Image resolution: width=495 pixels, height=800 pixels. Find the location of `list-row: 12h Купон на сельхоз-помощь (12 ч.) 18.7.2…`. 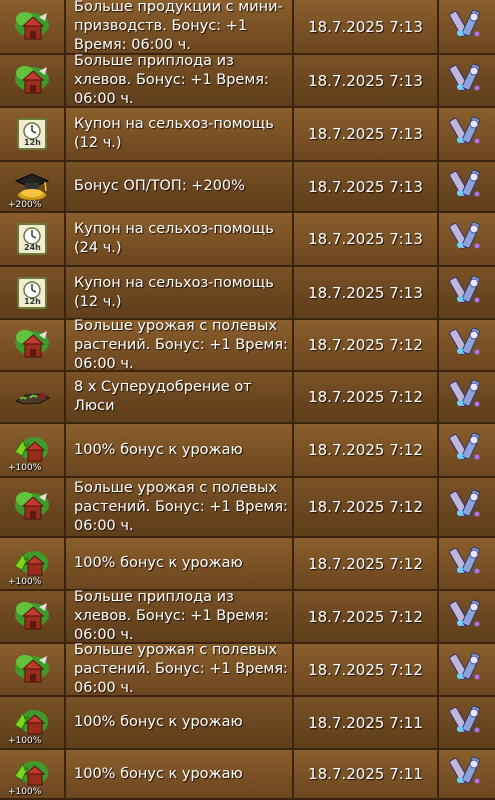

list-row: 12h Купон на сельхоз-помощь (12 ч.) 18.7.2… is located at coordinates (247, 293).